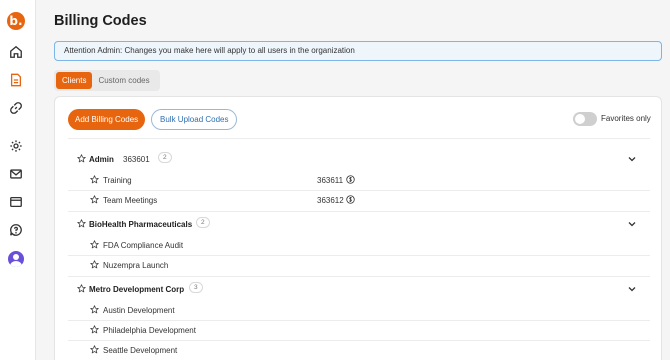 Image resolution: width=670 pixels, height=360 pixels. I want to click on client-group-row: Metro Development Corp 3, so click(359, 289).